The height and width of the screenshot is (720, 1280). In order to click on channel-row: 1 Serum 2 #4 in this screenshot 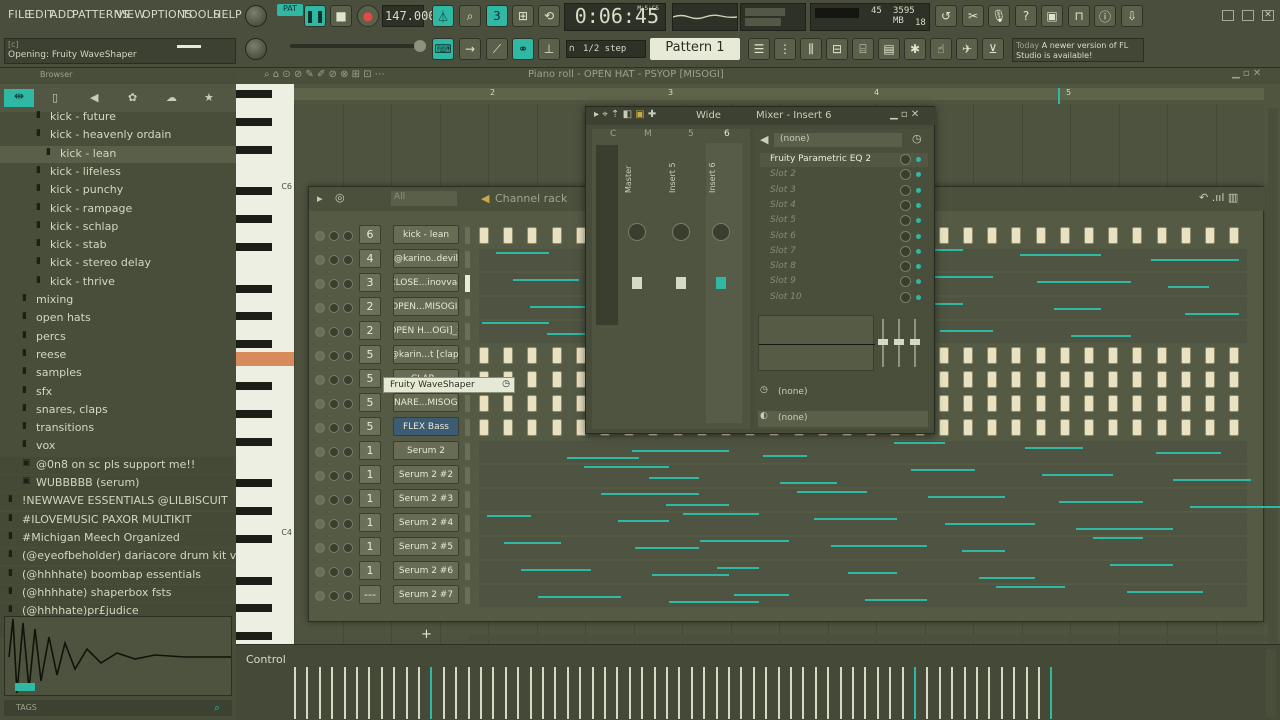, I will do `click(787, 524)`.